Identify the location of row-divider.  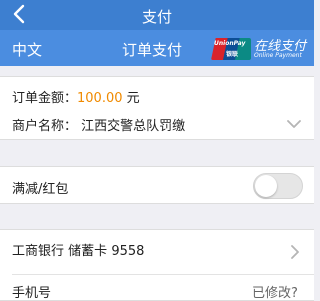
(163, 274).